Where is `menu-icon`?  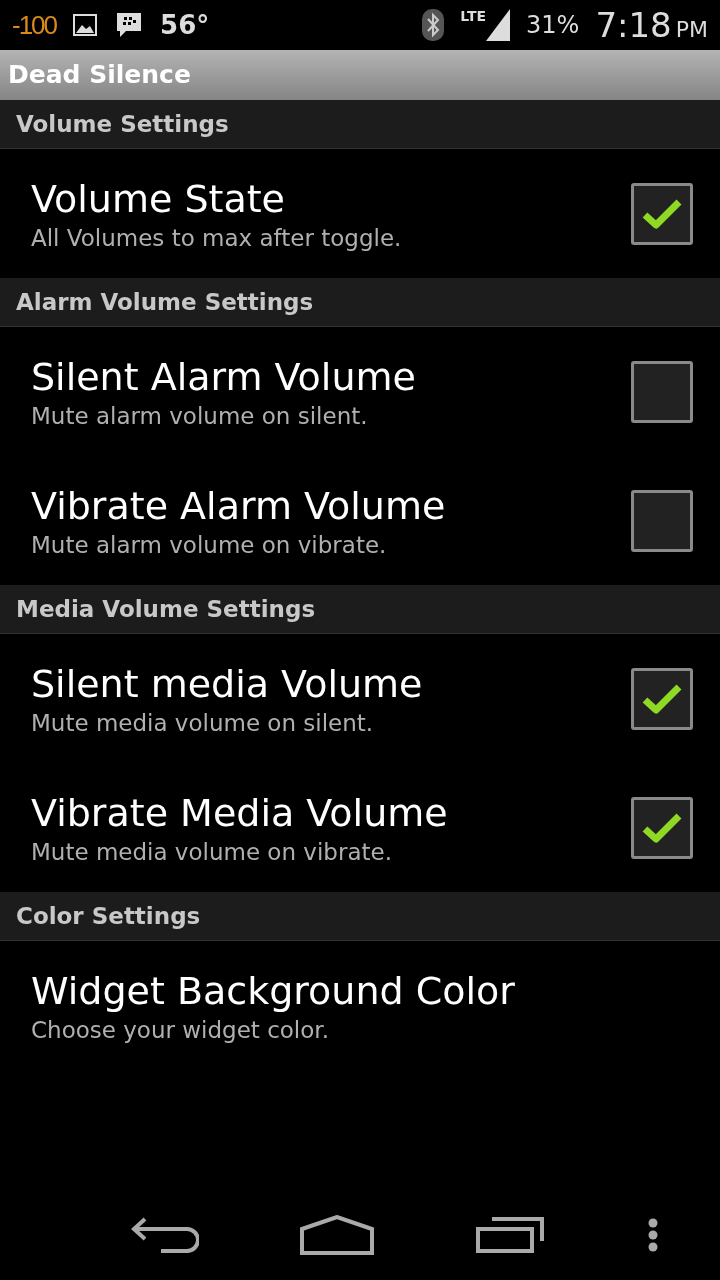 menu-icon is located at coordinates (653, 1235).